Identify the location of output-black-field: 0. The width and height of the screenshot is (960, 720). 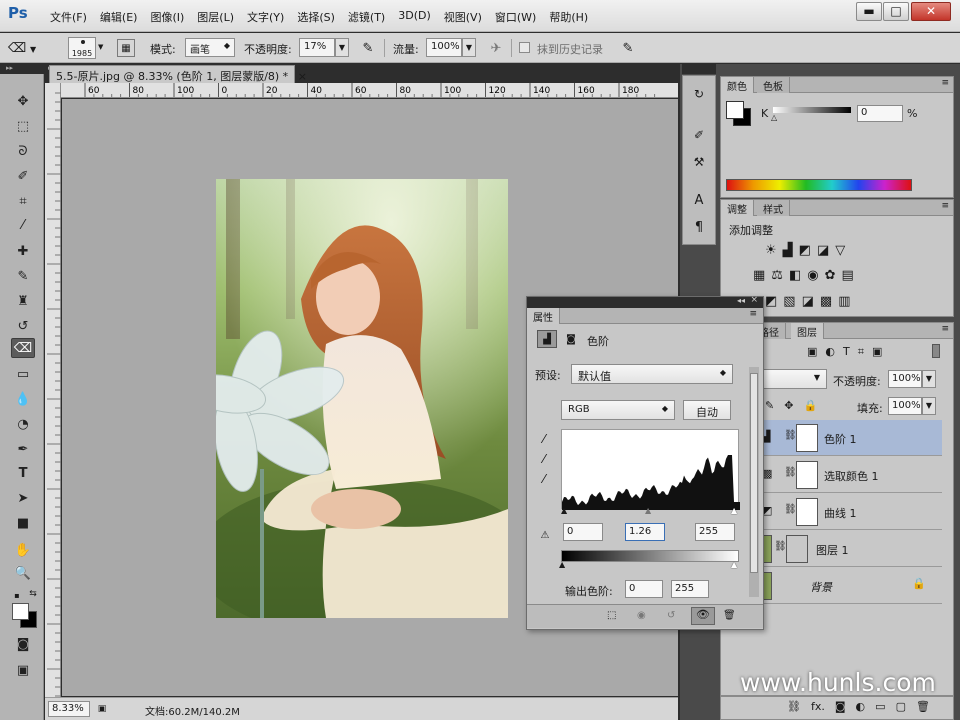
(644, 589).